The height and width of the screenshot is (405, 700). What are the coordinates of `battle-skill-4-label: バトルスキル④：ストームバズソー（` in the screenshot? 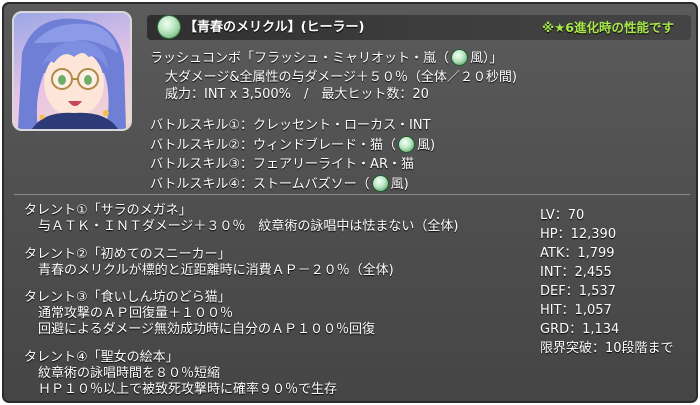 It's located at (260, 184).